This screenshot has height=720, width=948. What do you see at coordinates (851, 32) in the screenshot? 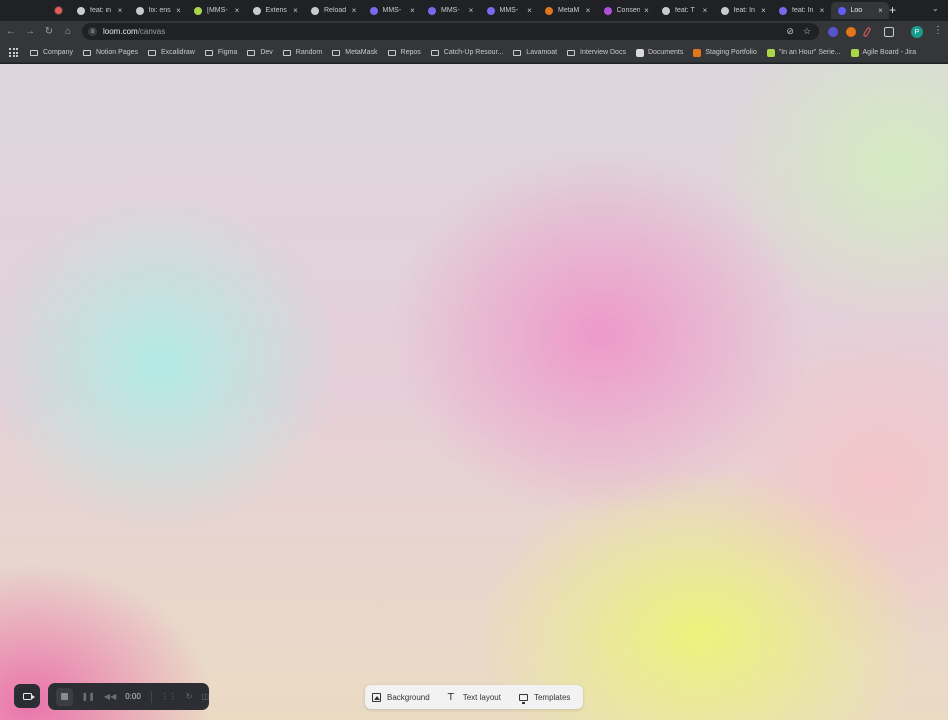
I see `extension-metamask-icon` at bounding box center [851, 32].